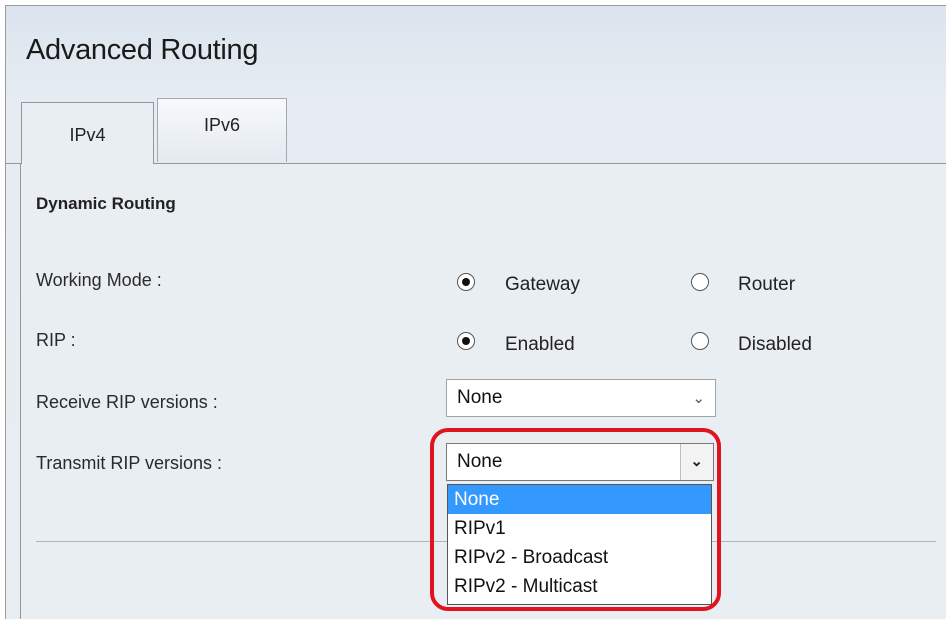 This screenshot has height=621, width=948. What do you see at coordinates (581, 398) in the screenshot?
I see `receive-rip-select: None ⌄` at bounding box center [581, 398].